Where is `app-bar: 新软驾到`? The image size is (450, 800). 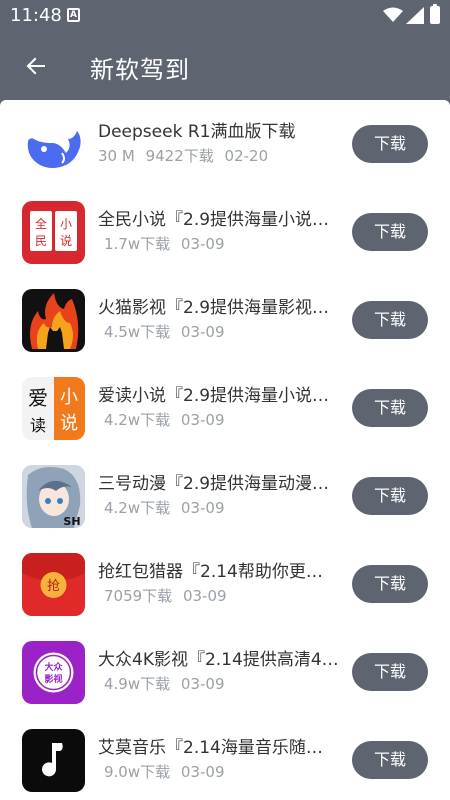
app-bar: 新软驾到 is located at coordinates (225, 66).